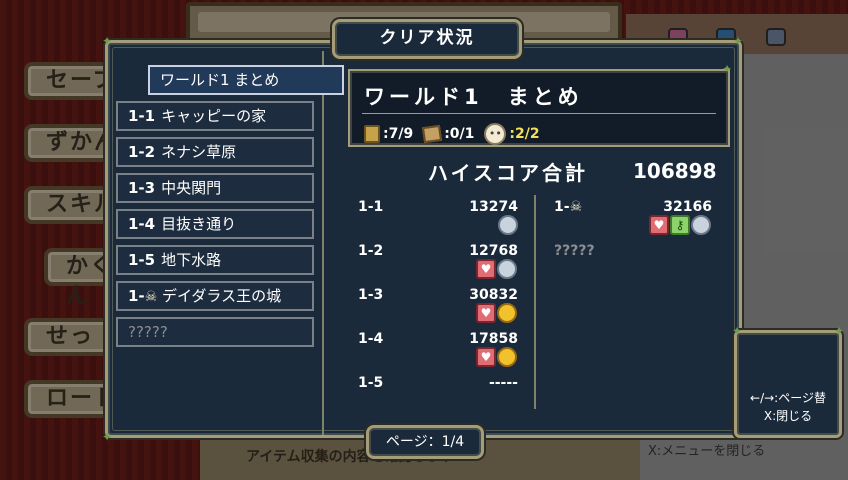  I want to click on score-stage-label: 1-1, so click(371, 207).